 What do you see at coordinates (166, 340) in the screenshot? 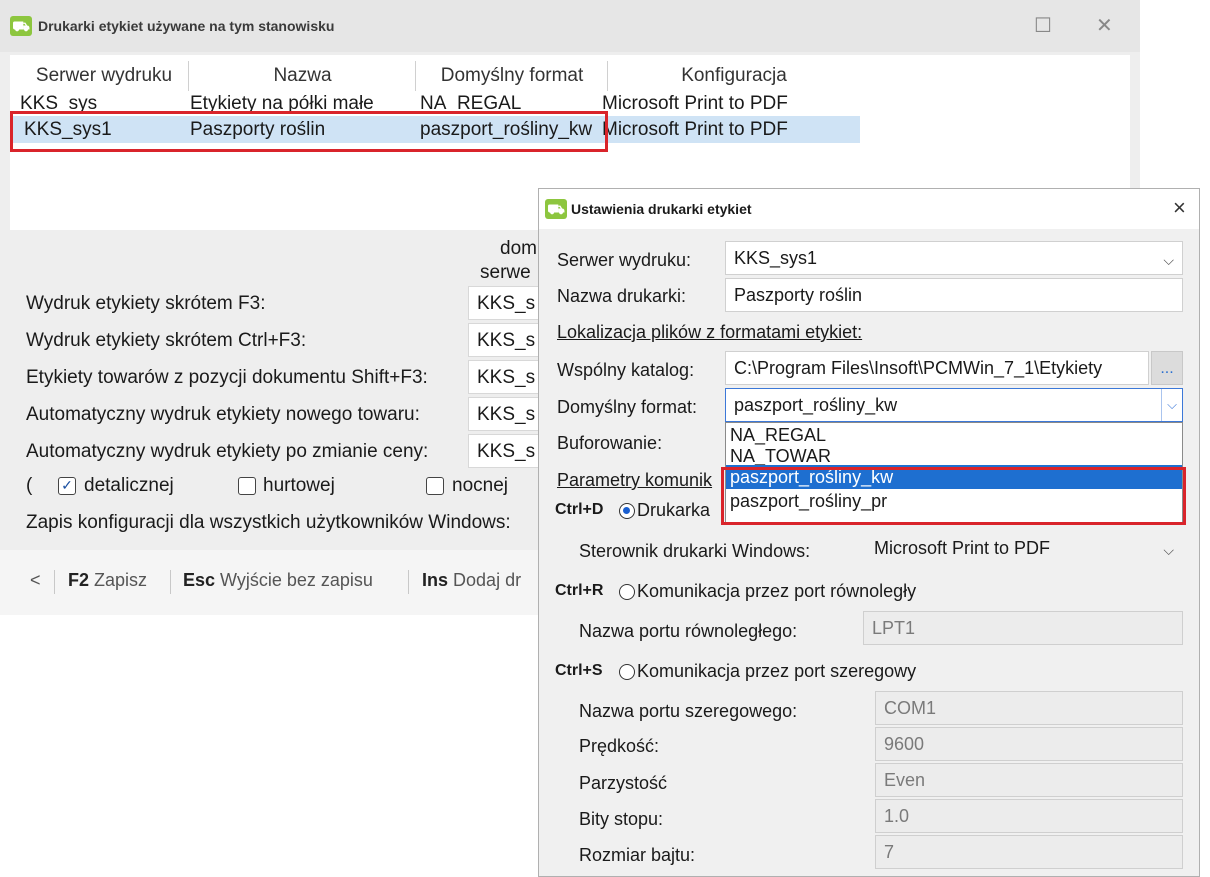
I see `setting-label: Wydruk etykiety skrótem Ctrl+F3:` at bounding box center [166, 340].